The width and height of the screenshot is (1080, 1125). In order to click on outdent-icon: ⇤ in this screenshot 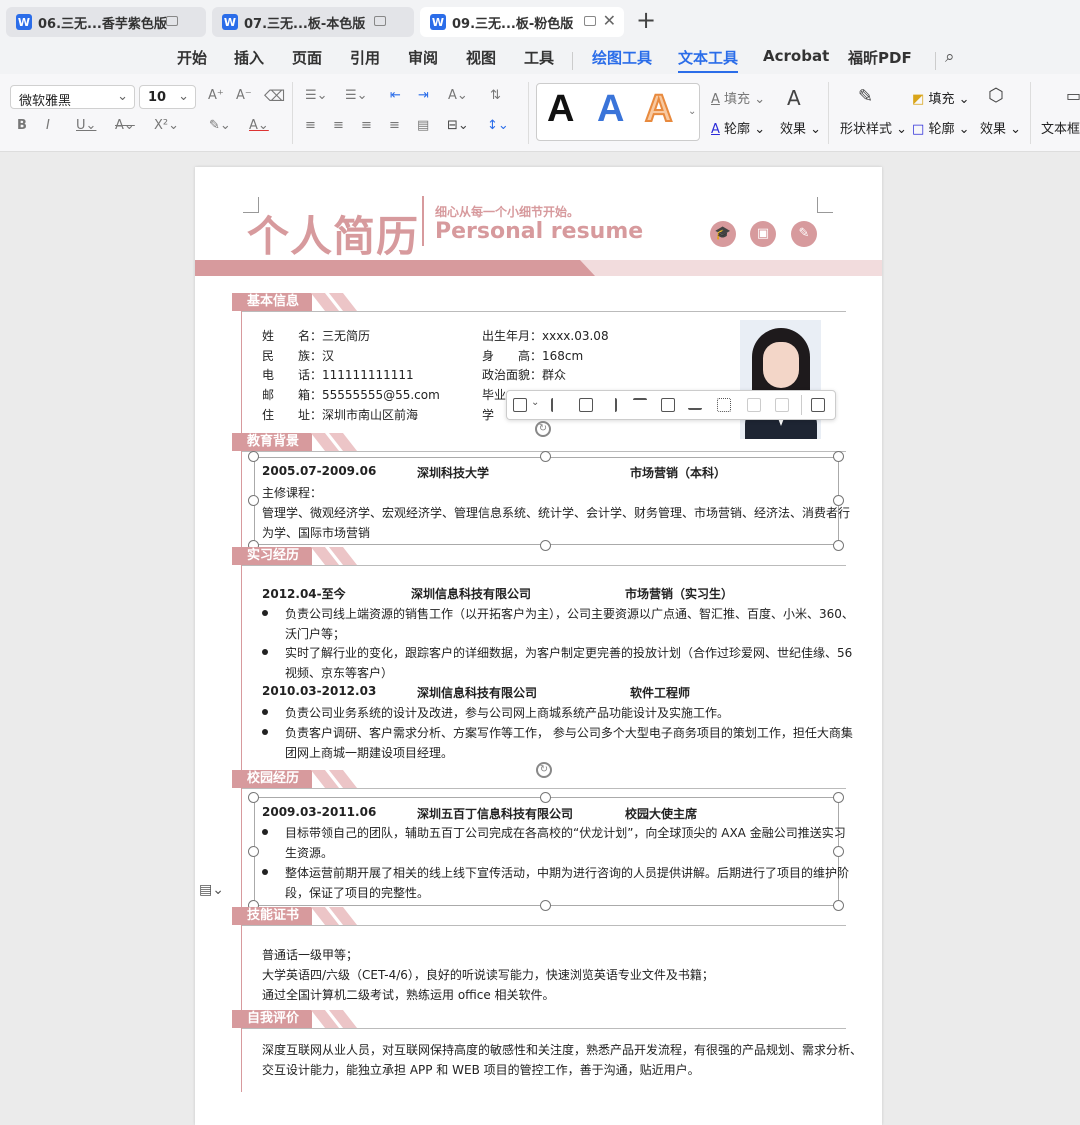, I will do `click(395, 95)`.